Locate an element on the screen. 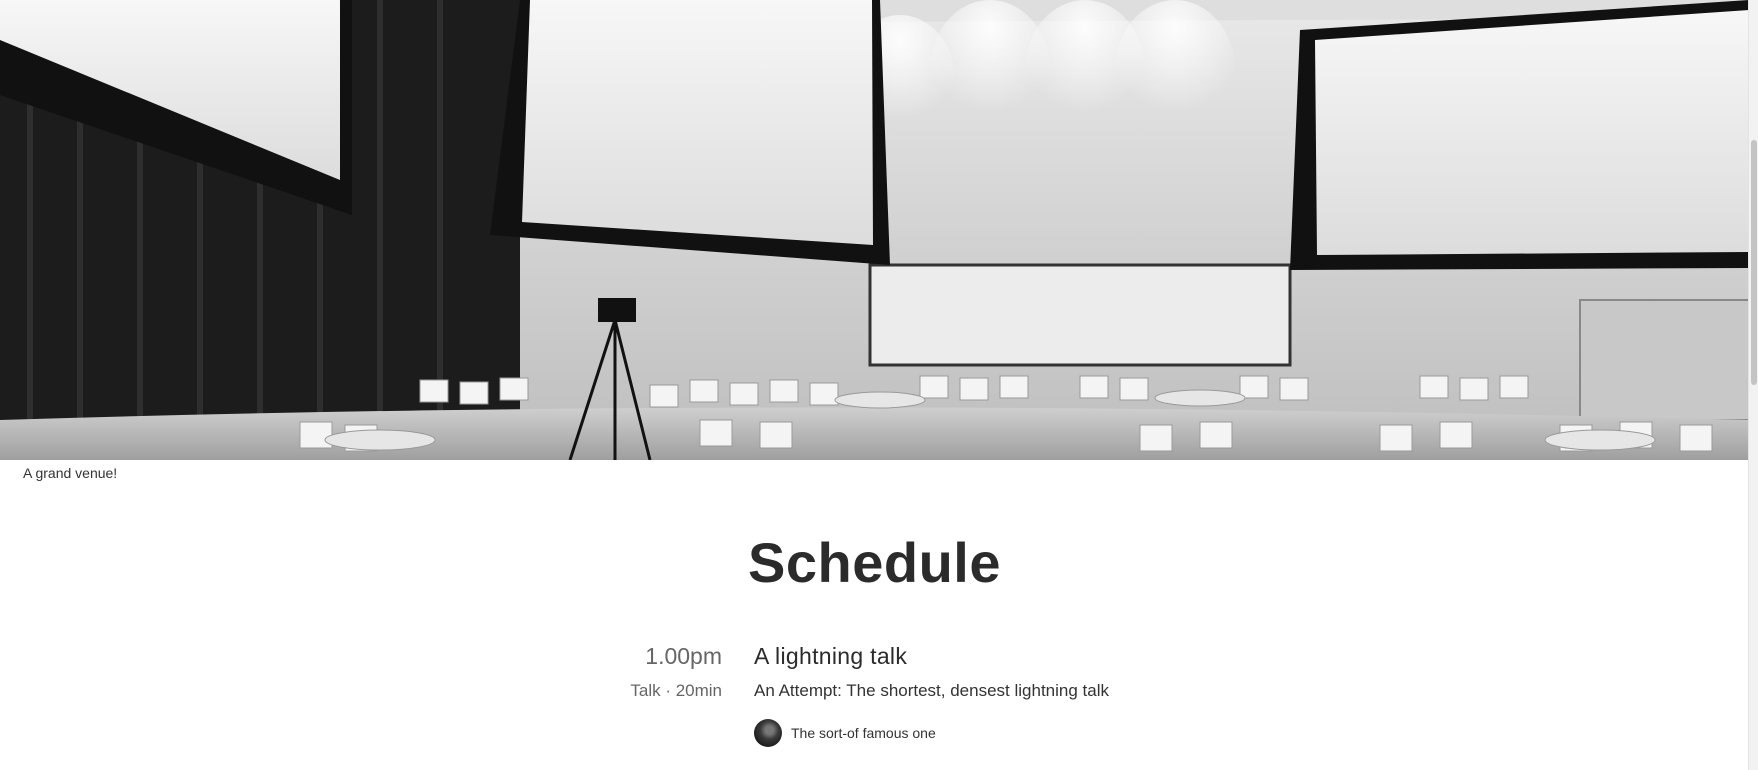 This screenshot has width=1758, height=770. avatar is located at coordinates (768, 733).